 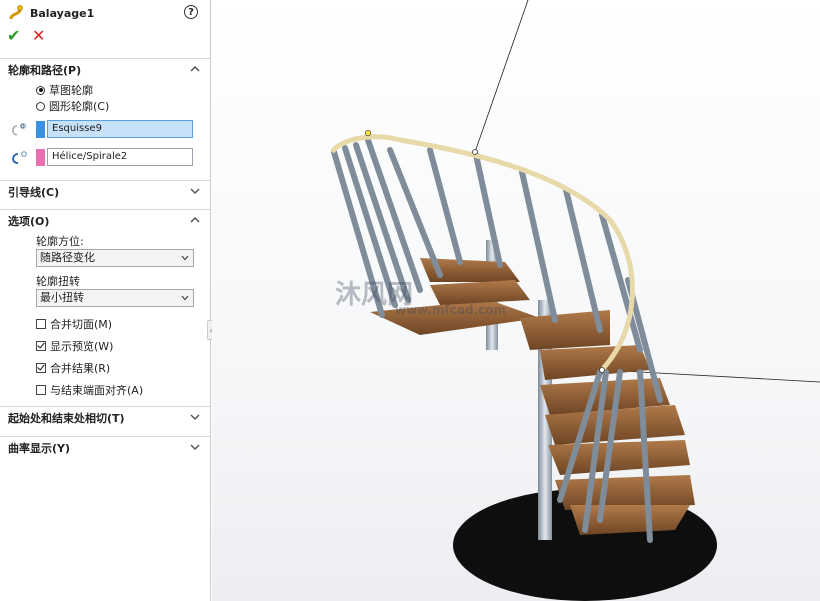 I want to click on profile-color-swatch, so click(x=40, y=129).